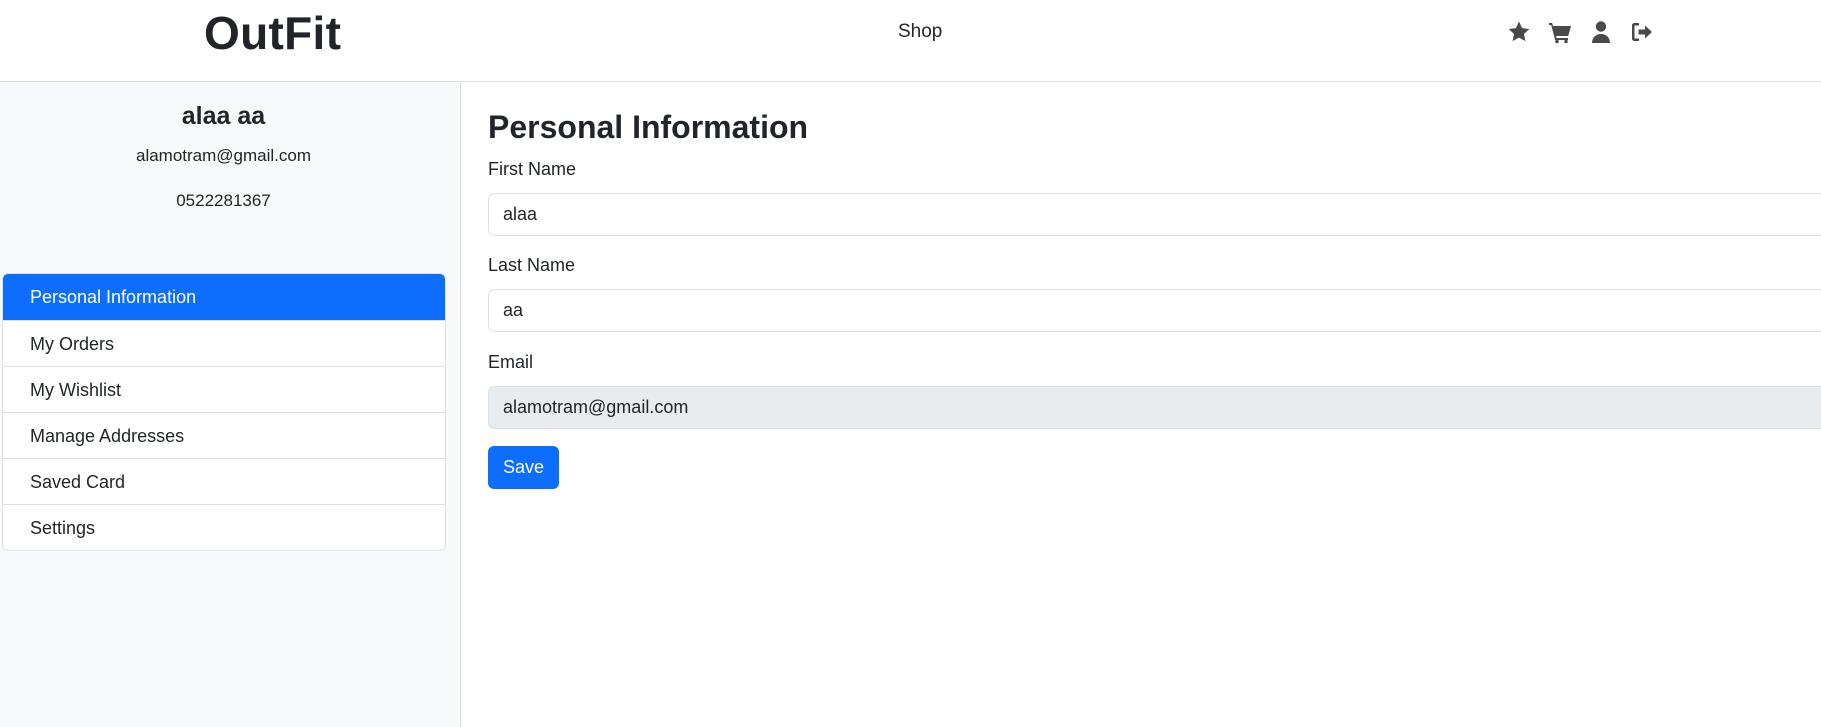 The height and width of the screenshot is (727, 1821). Describe the element at coordinates (1642, 32) in the screenshot. I see `logout-icon` at that location.